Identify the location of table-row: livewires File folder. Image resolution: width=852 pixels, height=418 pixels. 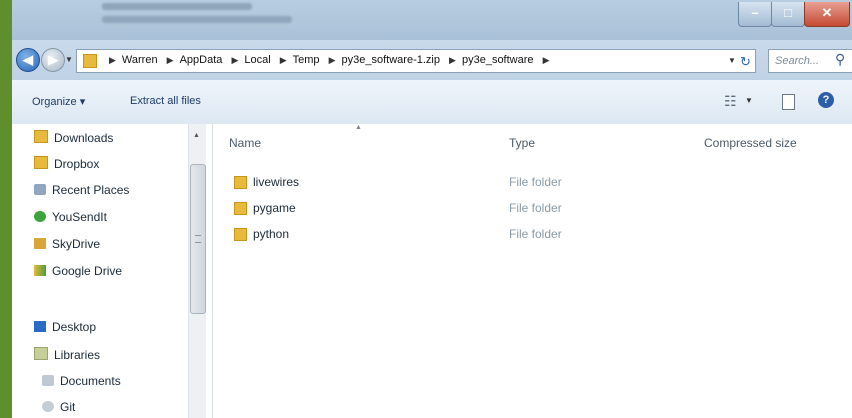
(532, 182).